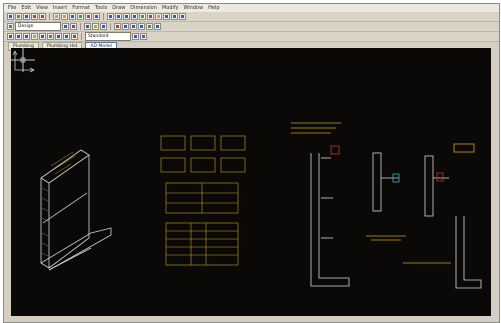 The height and width of the screenshot is (323, 501). What do you see at coordinates (320, 204) in the screenshot?
I see `section-detail-a` at bounding box center [320, 204].